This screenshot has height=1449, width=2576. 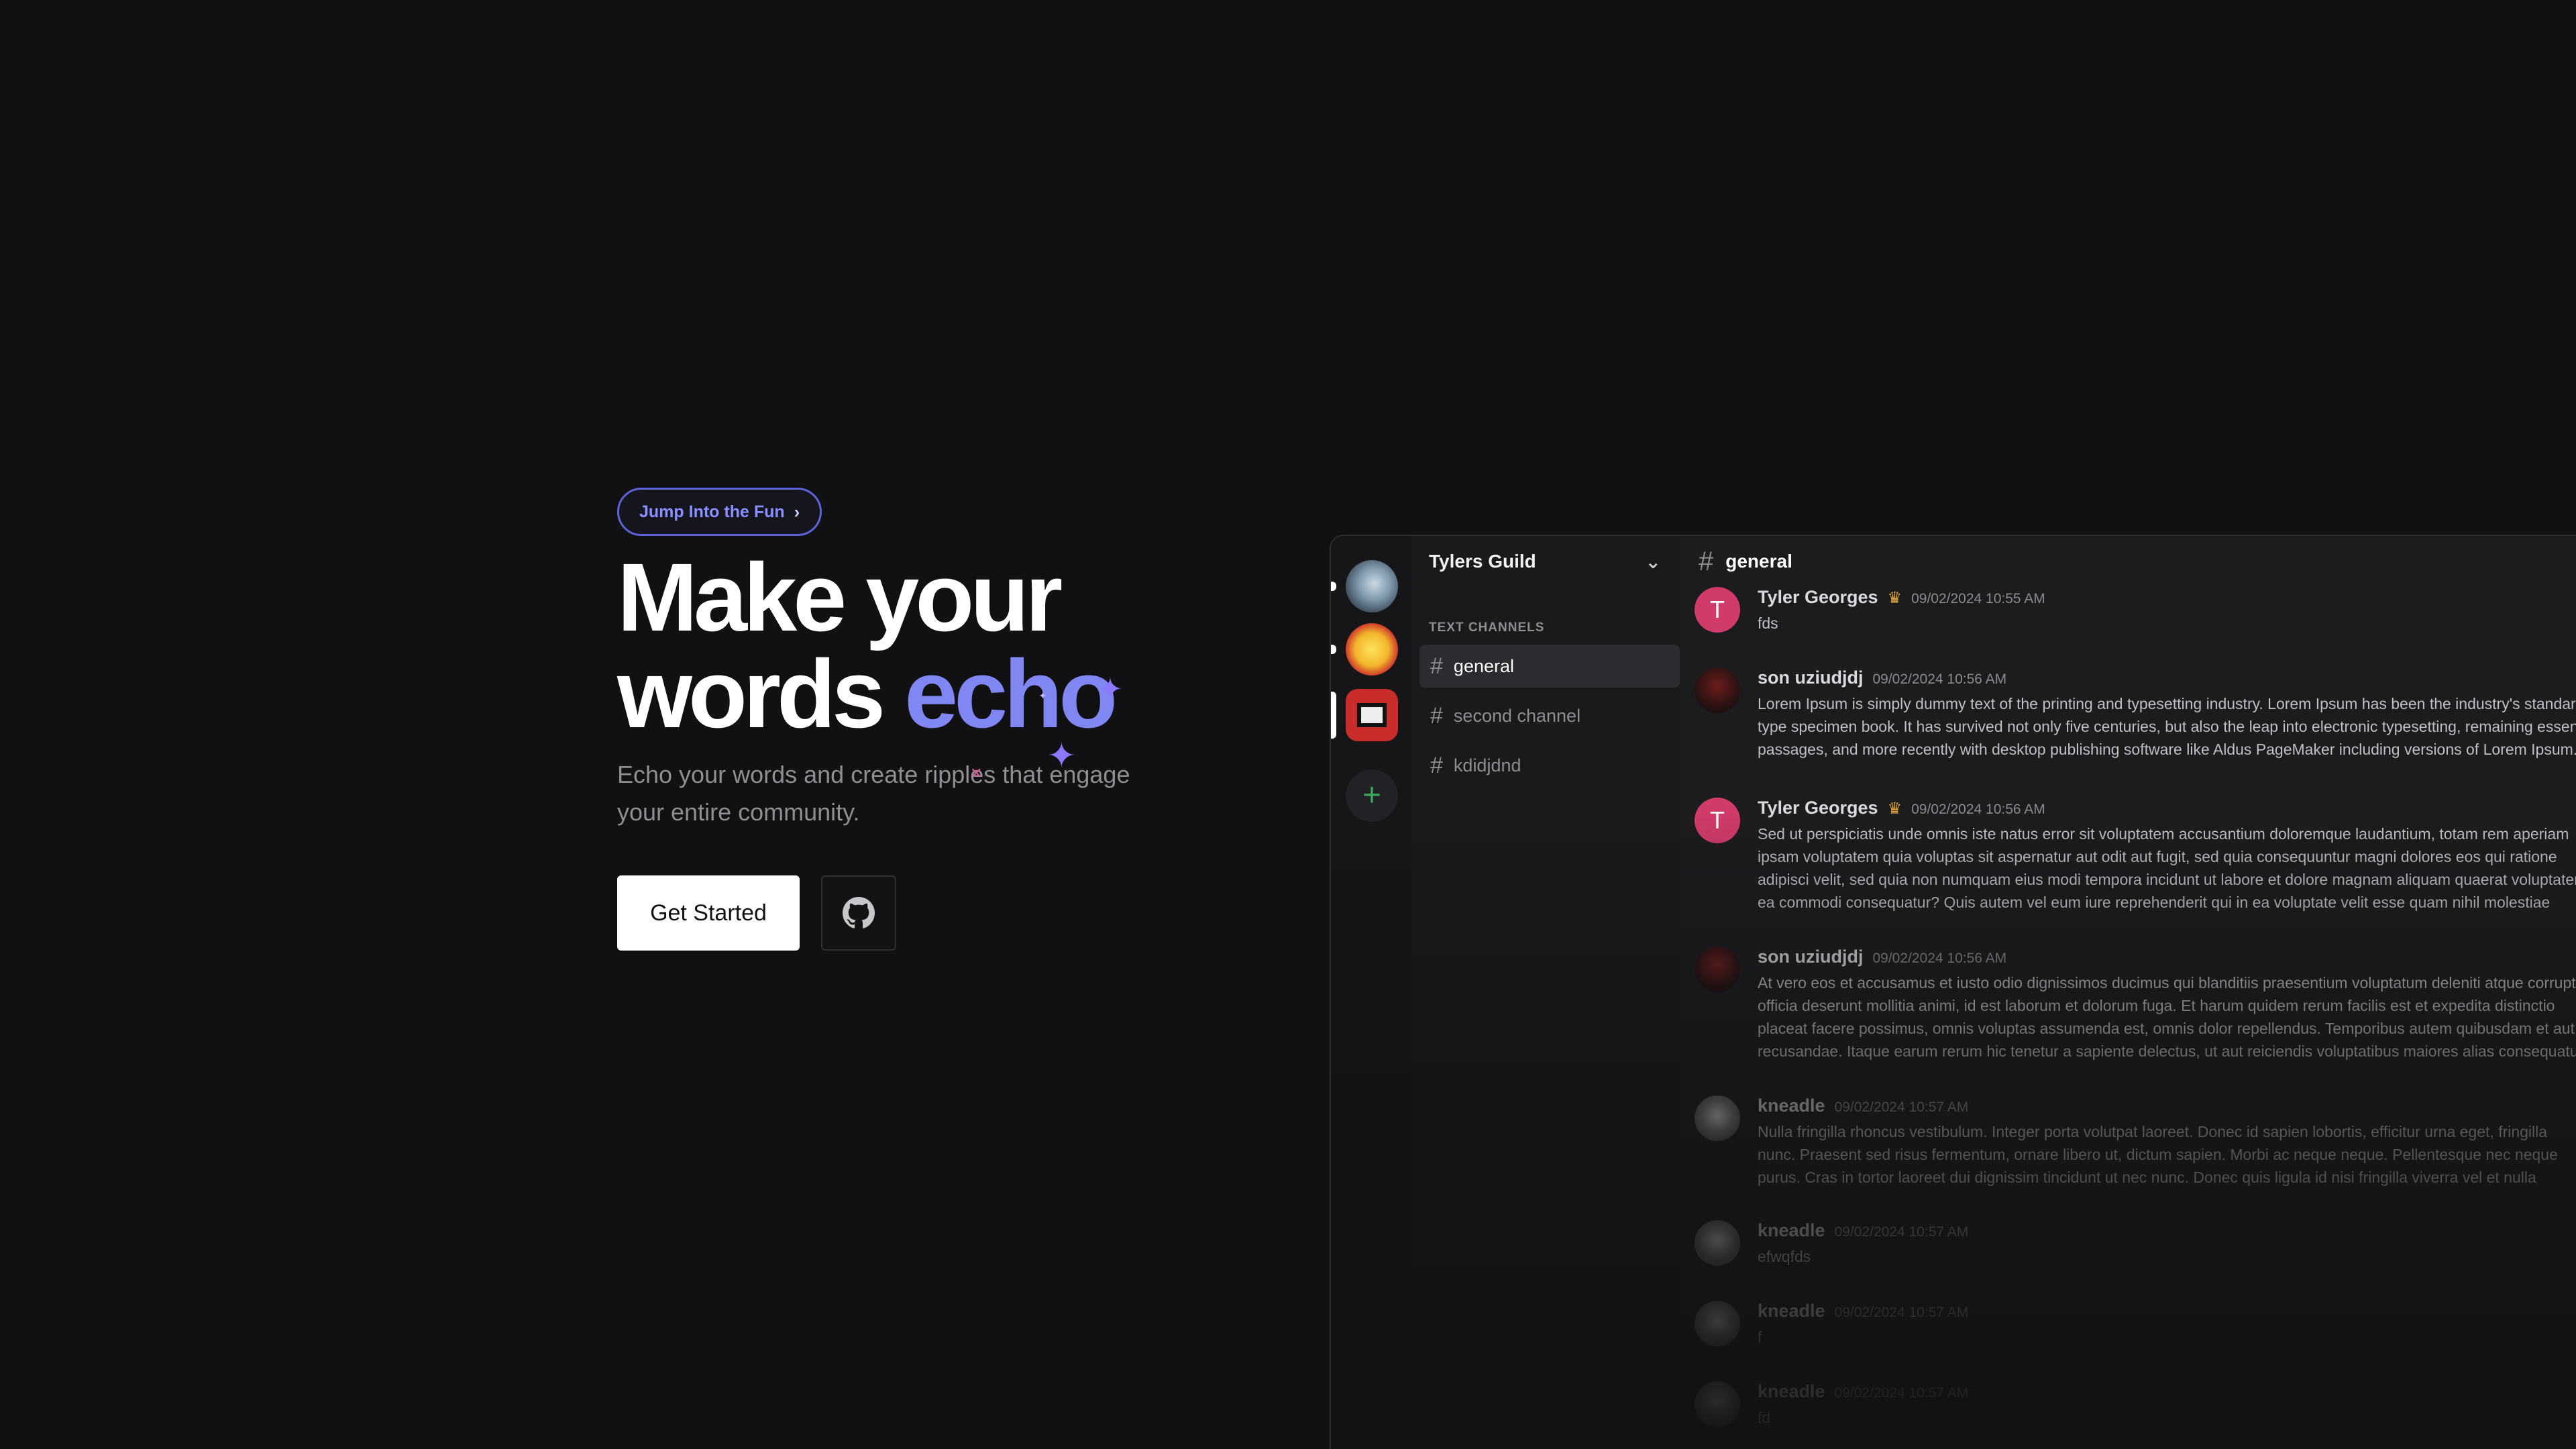 I want to click on get-started-button: Get Started, so click(x=708, y=913).